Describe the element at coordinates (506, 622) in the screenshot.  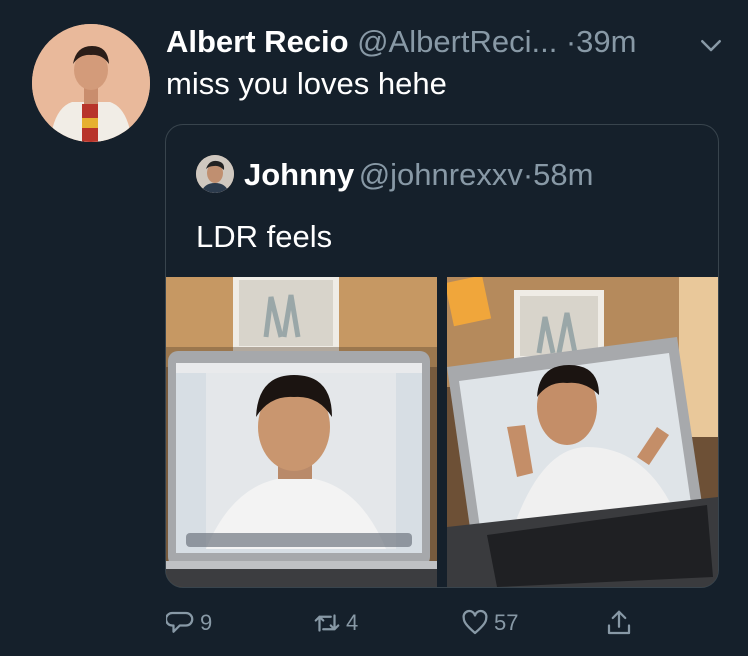
I see `like-count: 57` at that location.